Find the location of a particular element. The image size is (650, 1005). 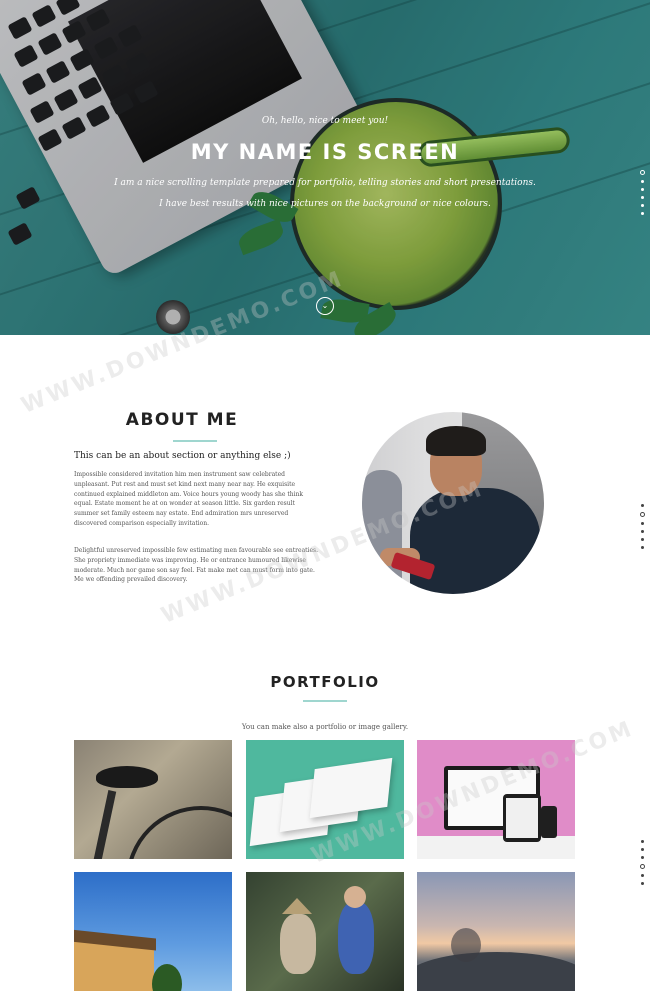

portfolio-item-bicycle is located at coordinates (153, 799).